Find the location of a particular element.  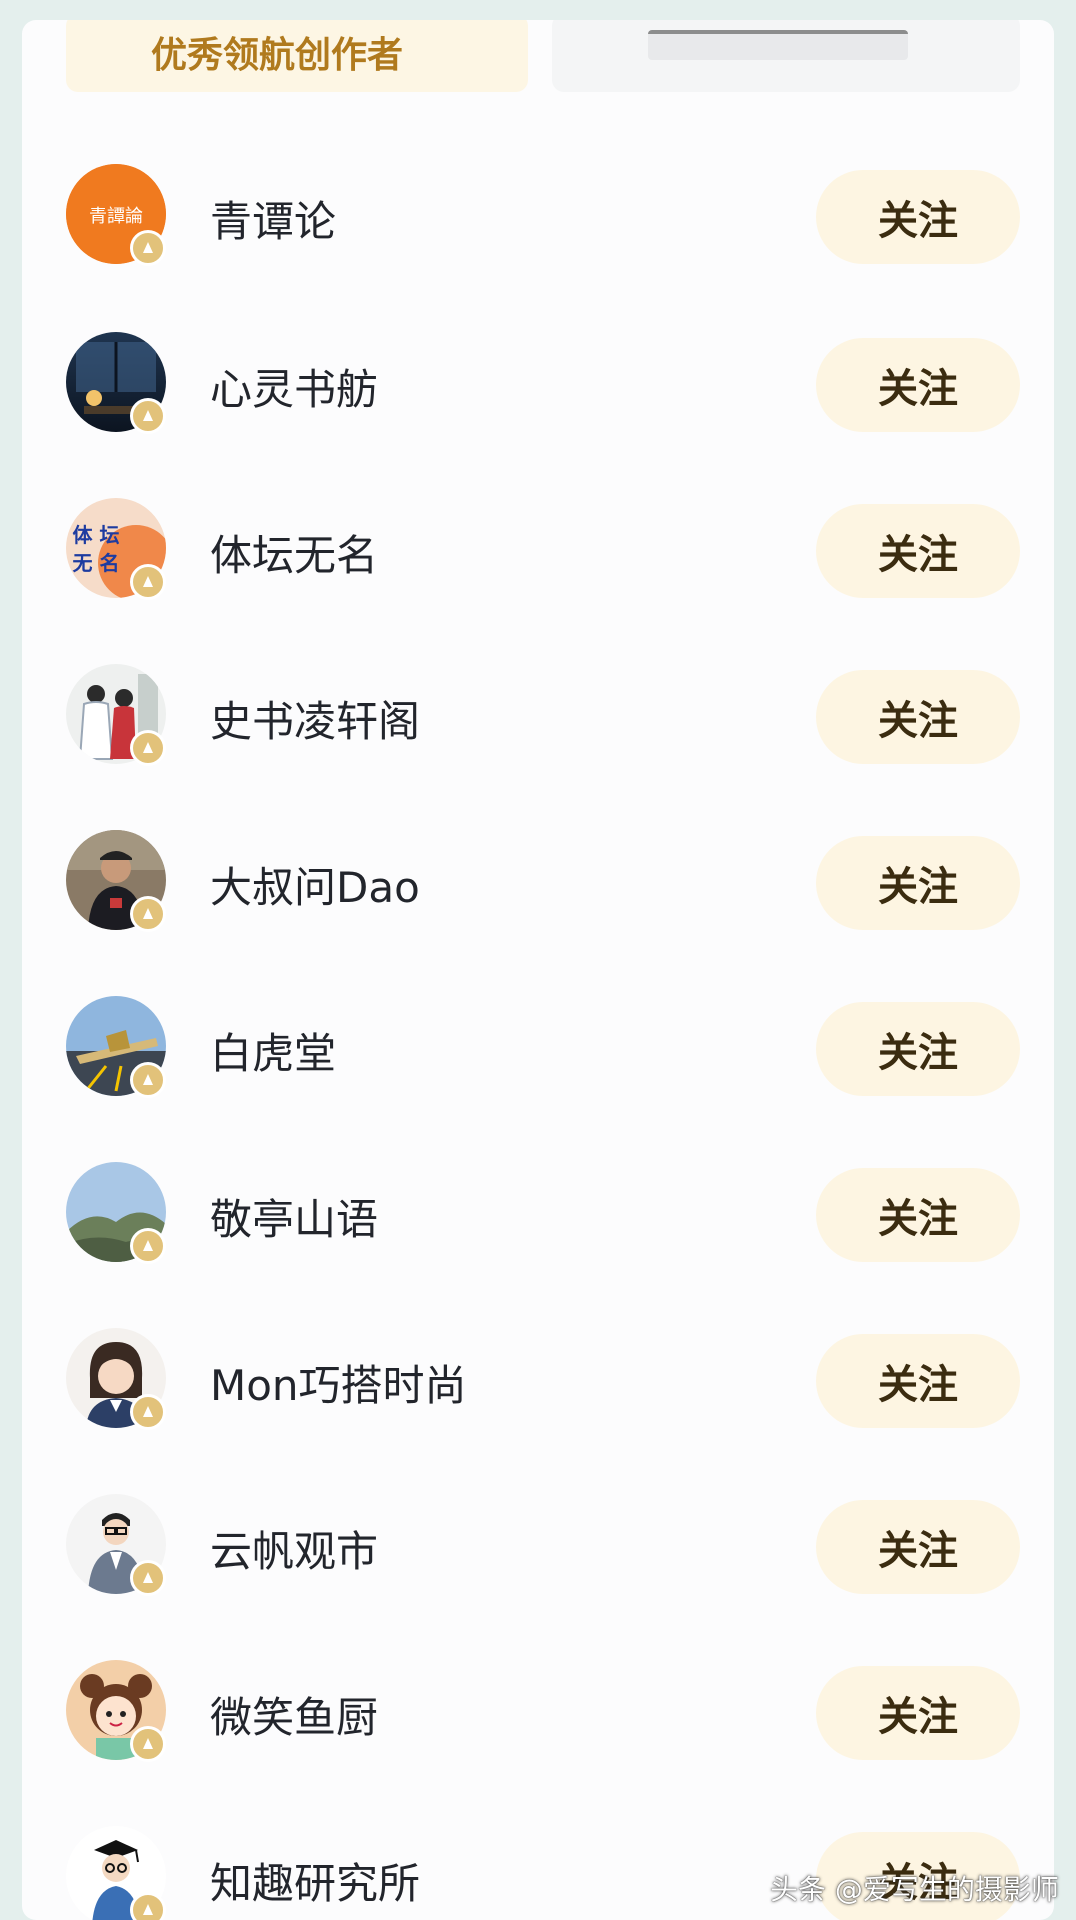

creator-name: 微笑鱼厨 is located at coordinates (294, 1714).